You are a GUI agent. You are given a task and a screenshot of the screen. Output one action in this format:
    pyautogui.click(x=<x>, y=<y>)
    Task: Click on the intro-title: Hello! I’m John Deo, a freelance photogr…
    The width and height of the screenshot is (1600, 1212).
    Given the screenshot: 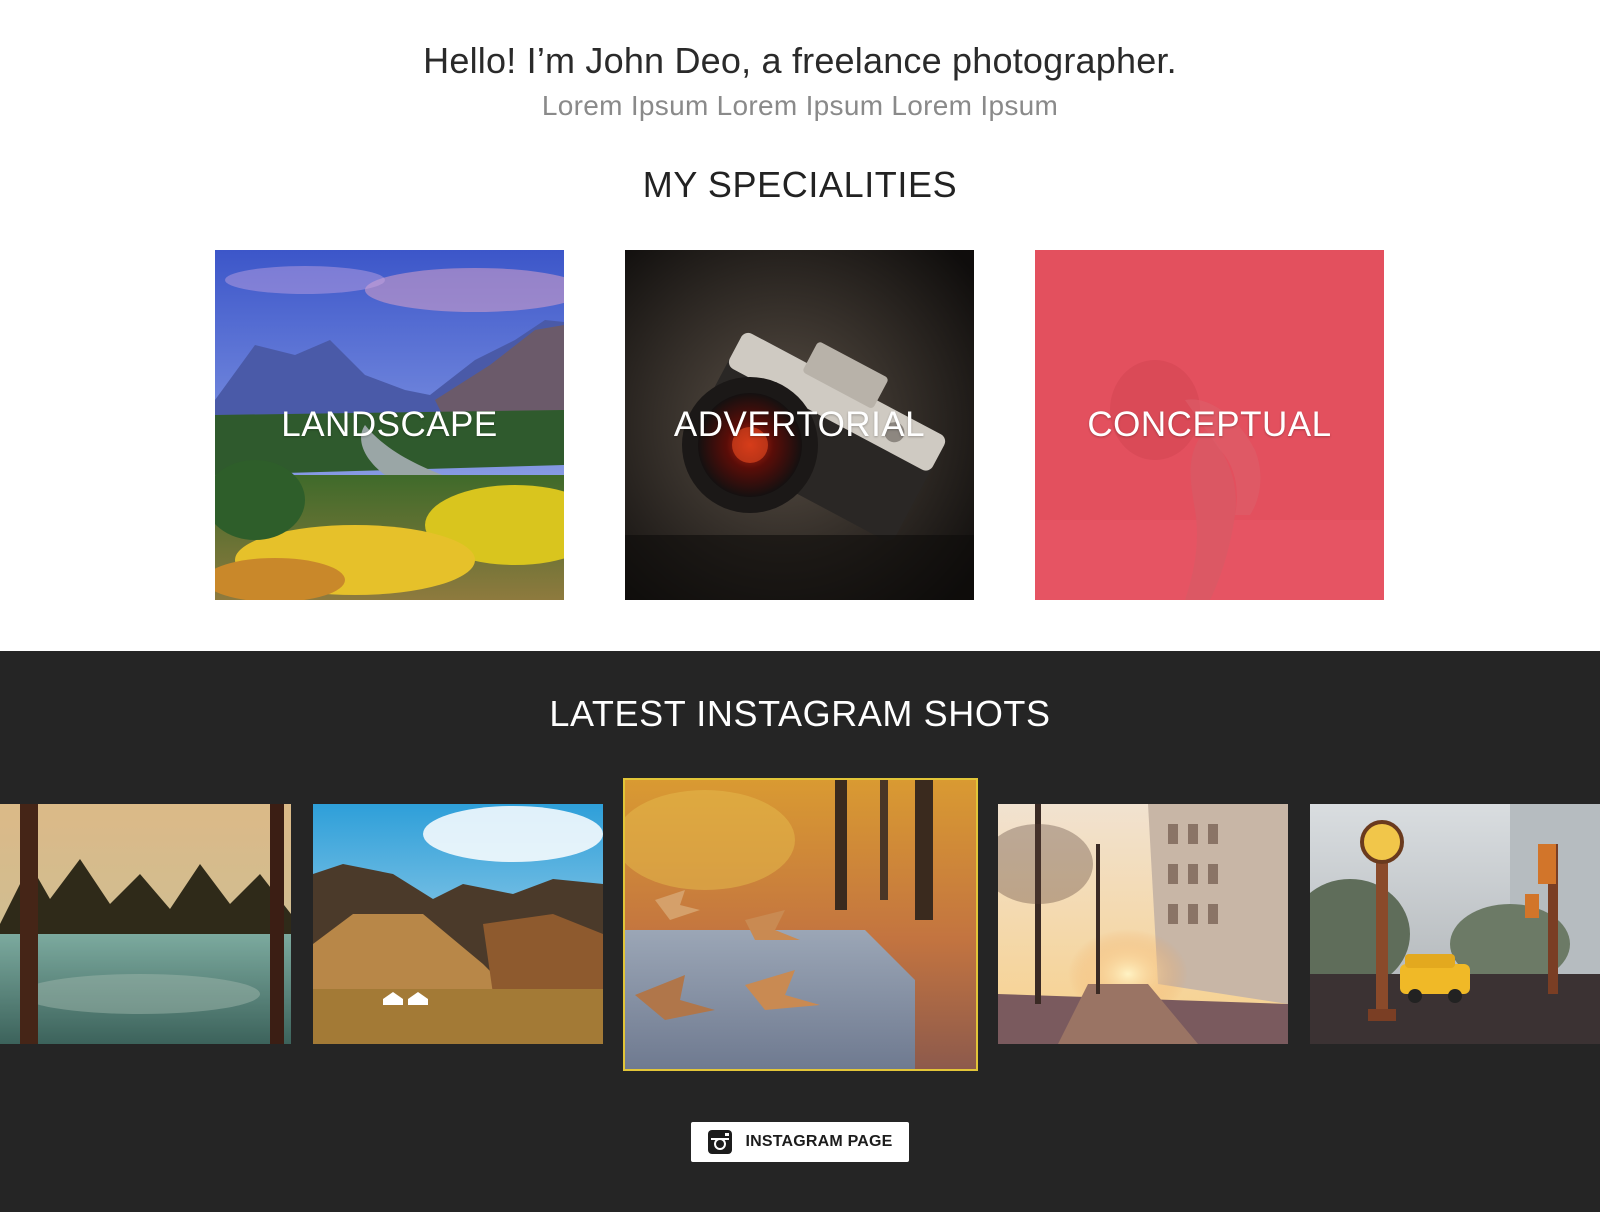 What is the action you would take?
    pyautogui.click(x=800, y=60)
    